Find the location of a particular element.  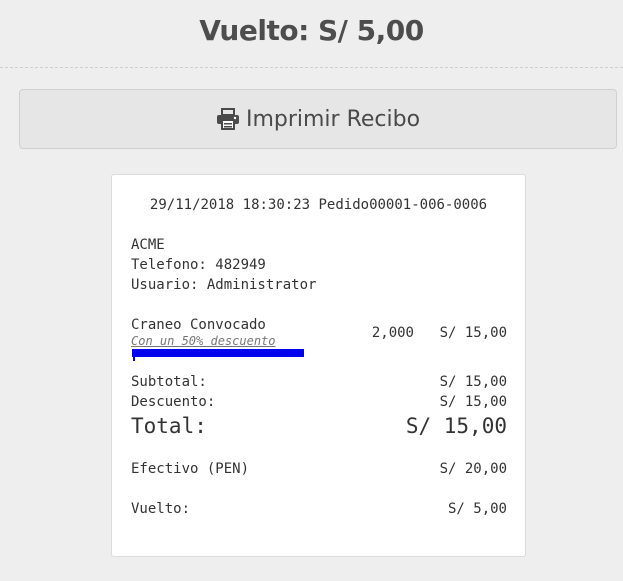

print-icon is located at coordinates (227, 119).